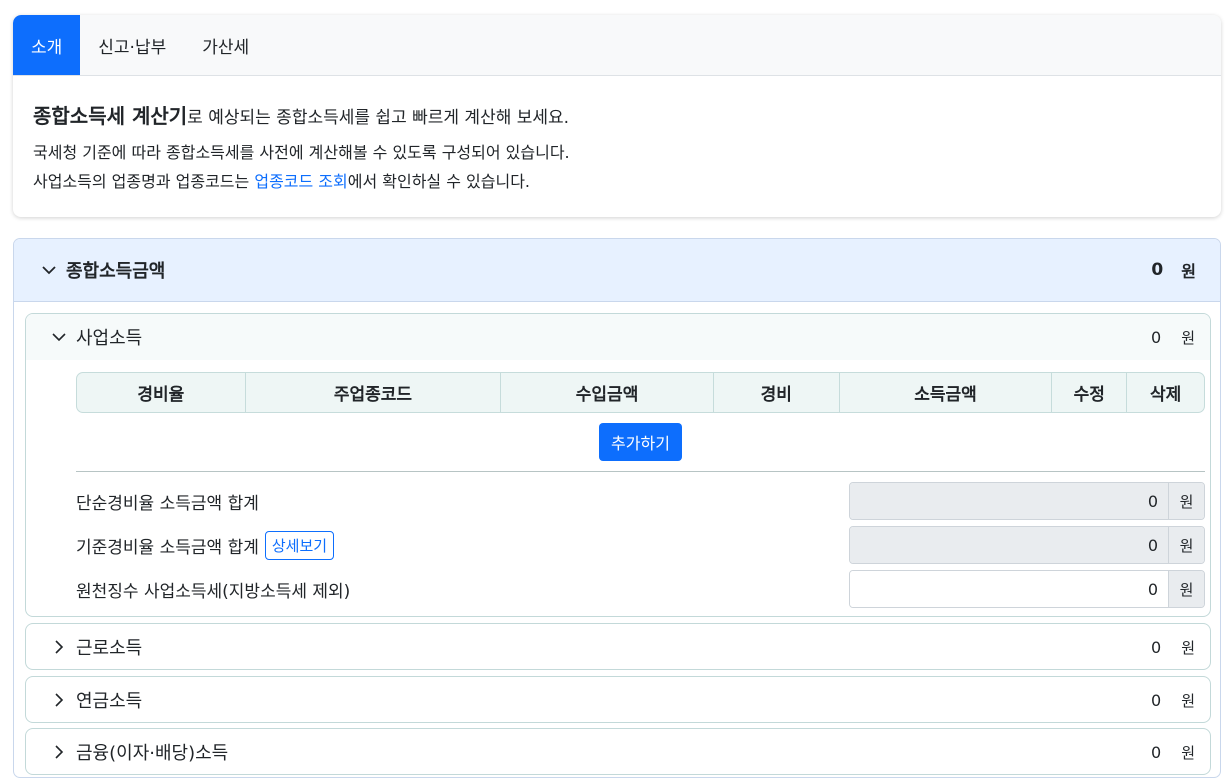 Image resolution: width=1228 pixels, height=778 pixels. Describe the element at coordinates (1188, 700) in the screenshot. I see `pension-income-unit: 원` at that location.